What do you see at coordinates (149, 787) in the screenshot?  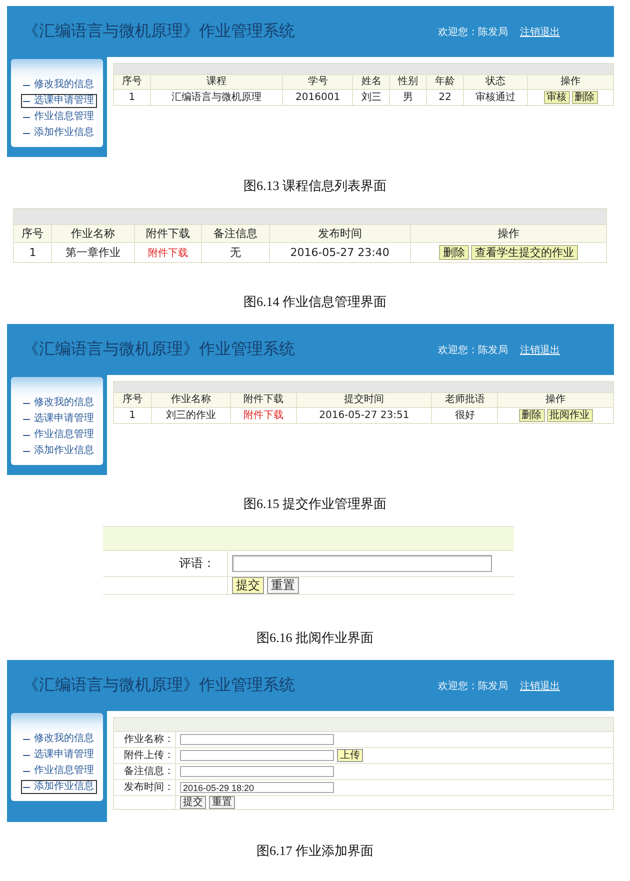 I see `field-label: 发布时间：` at bounding box center [149, 787].